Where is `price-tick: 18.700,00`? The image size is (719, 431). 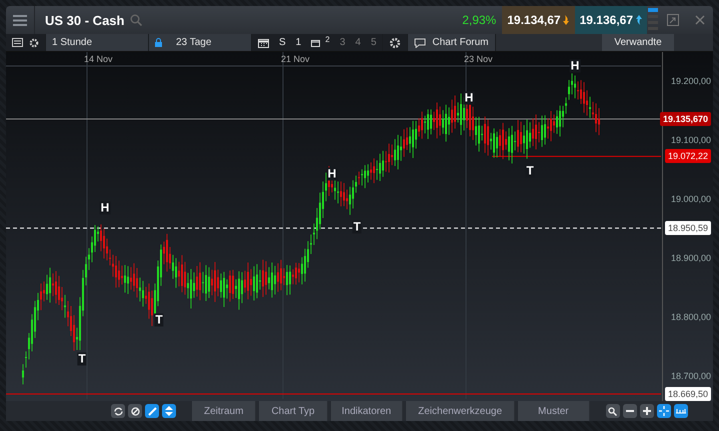
price-tick: 18.700,00 is located at coordinates (690, 376).